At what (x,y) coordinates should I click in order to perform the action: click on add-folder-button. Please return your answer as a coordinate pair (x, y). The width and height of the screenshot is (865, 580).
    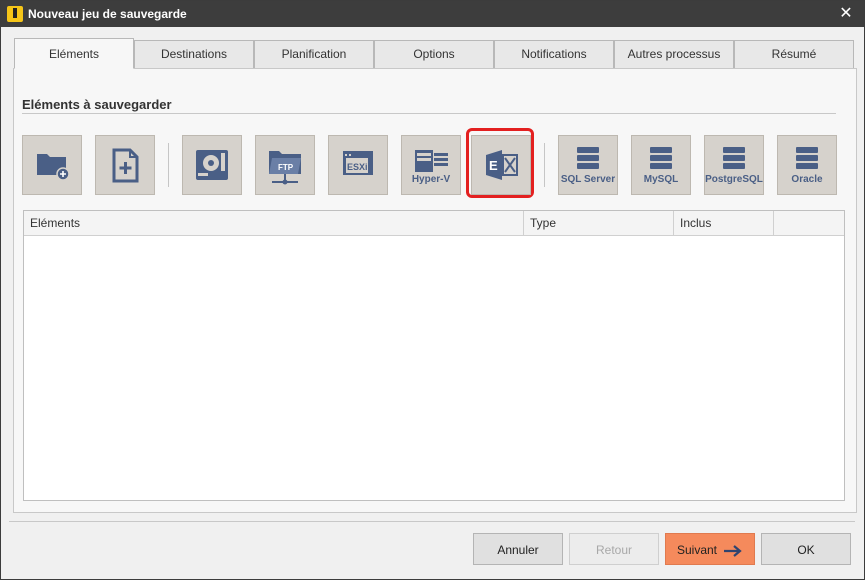
    Looking at the image, I should click on (52, 165).